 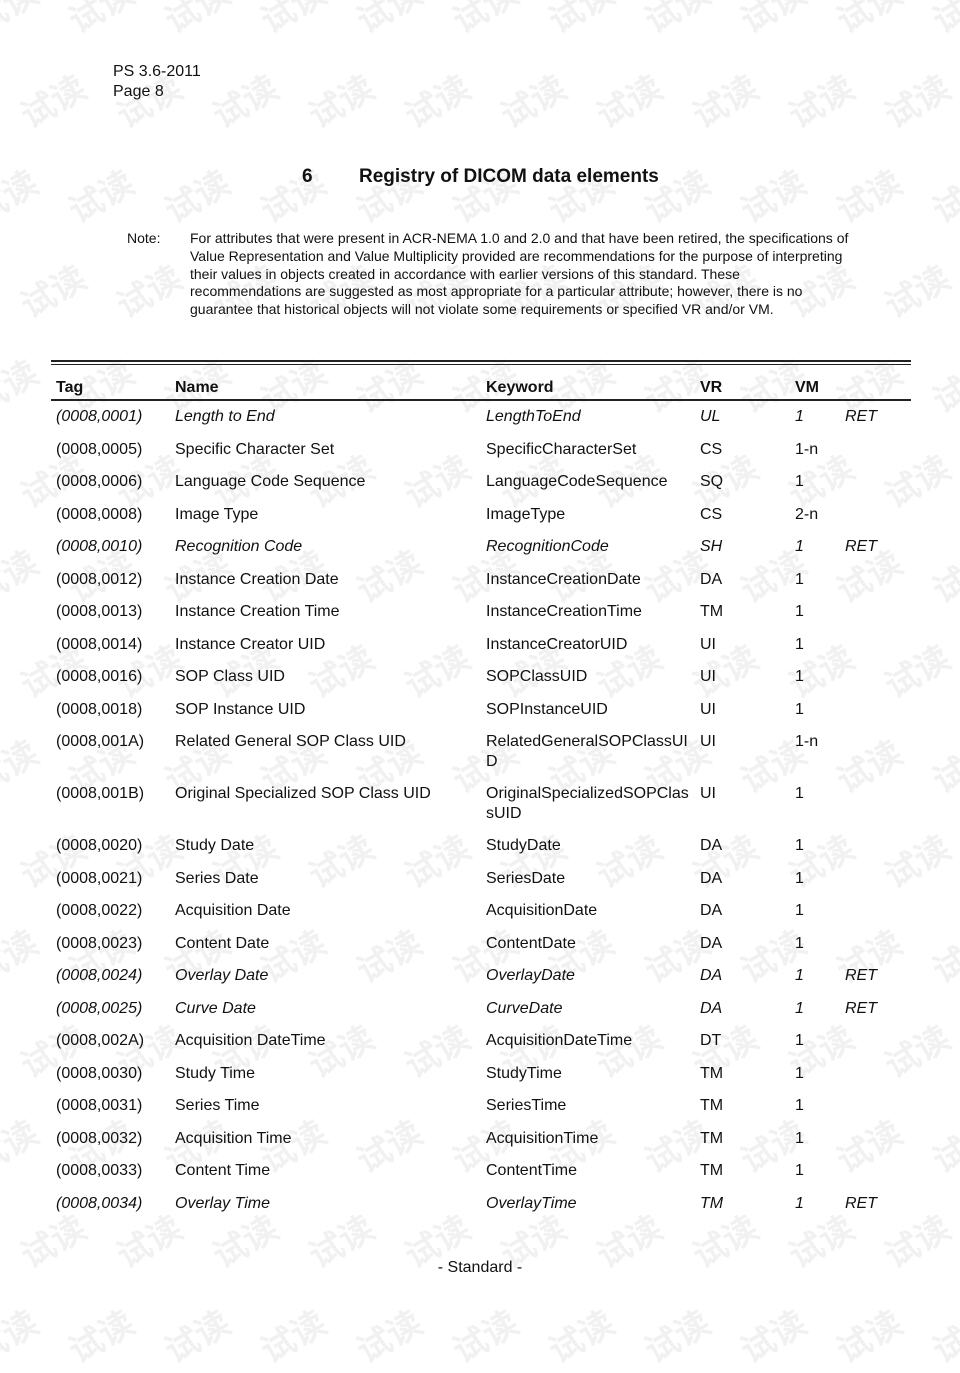 I want to click on note-label: Note:, so click(x=144, y=238).